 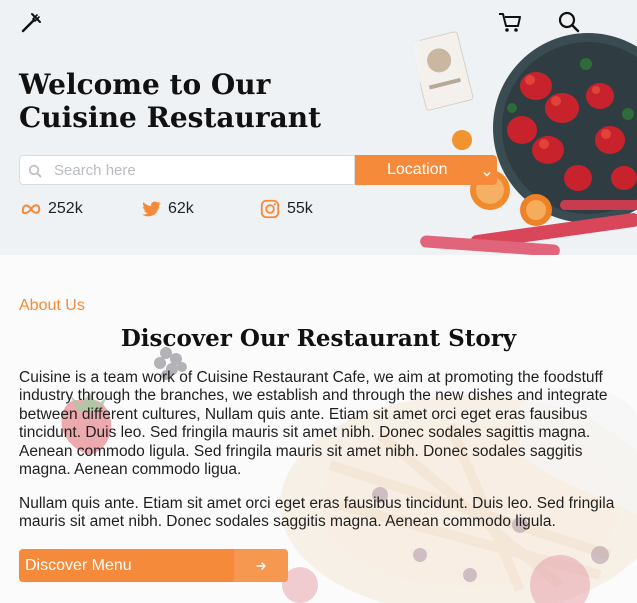 I want to click on search-icon, so click(x=569, y=22).